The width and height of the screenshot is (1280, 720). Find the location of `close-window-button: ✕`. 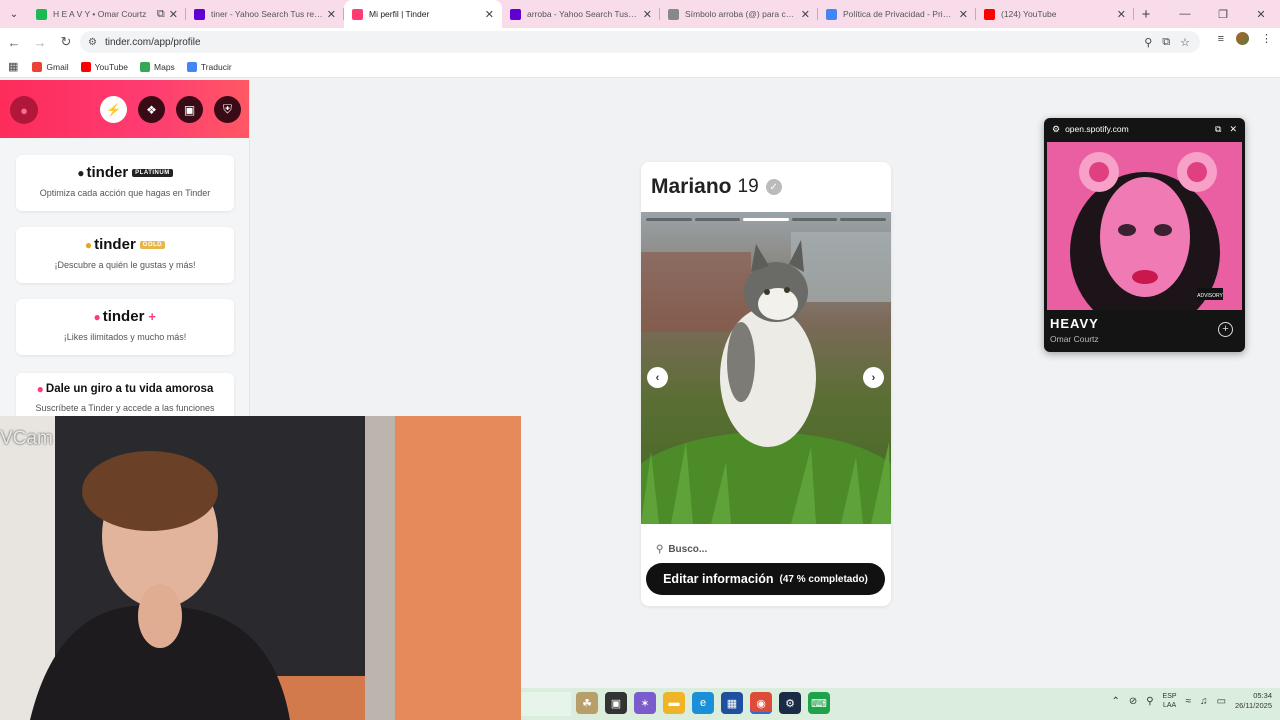

close-window-button: ✕ is located at coordinates (1261, 14).